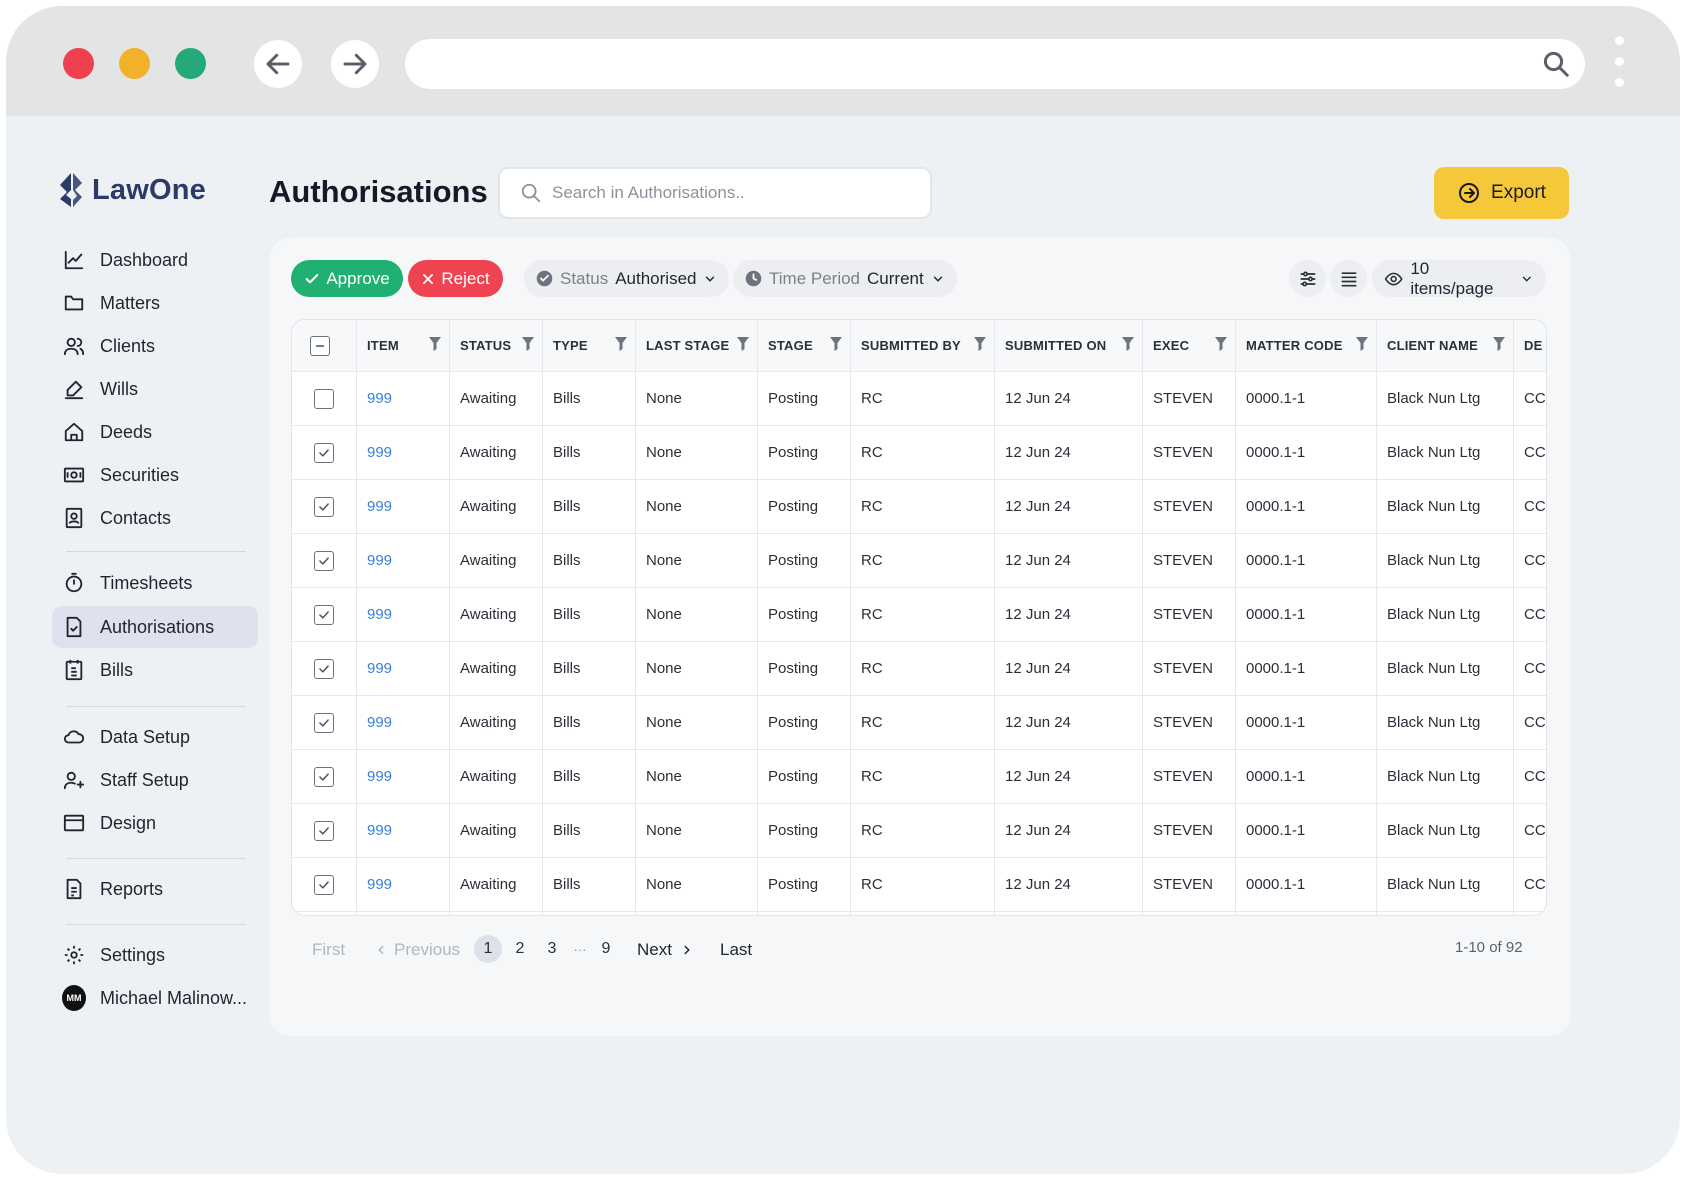  Describe the element at coordinates (455, 278) in the screenshot. I see `reject-button: Reject` at that location.